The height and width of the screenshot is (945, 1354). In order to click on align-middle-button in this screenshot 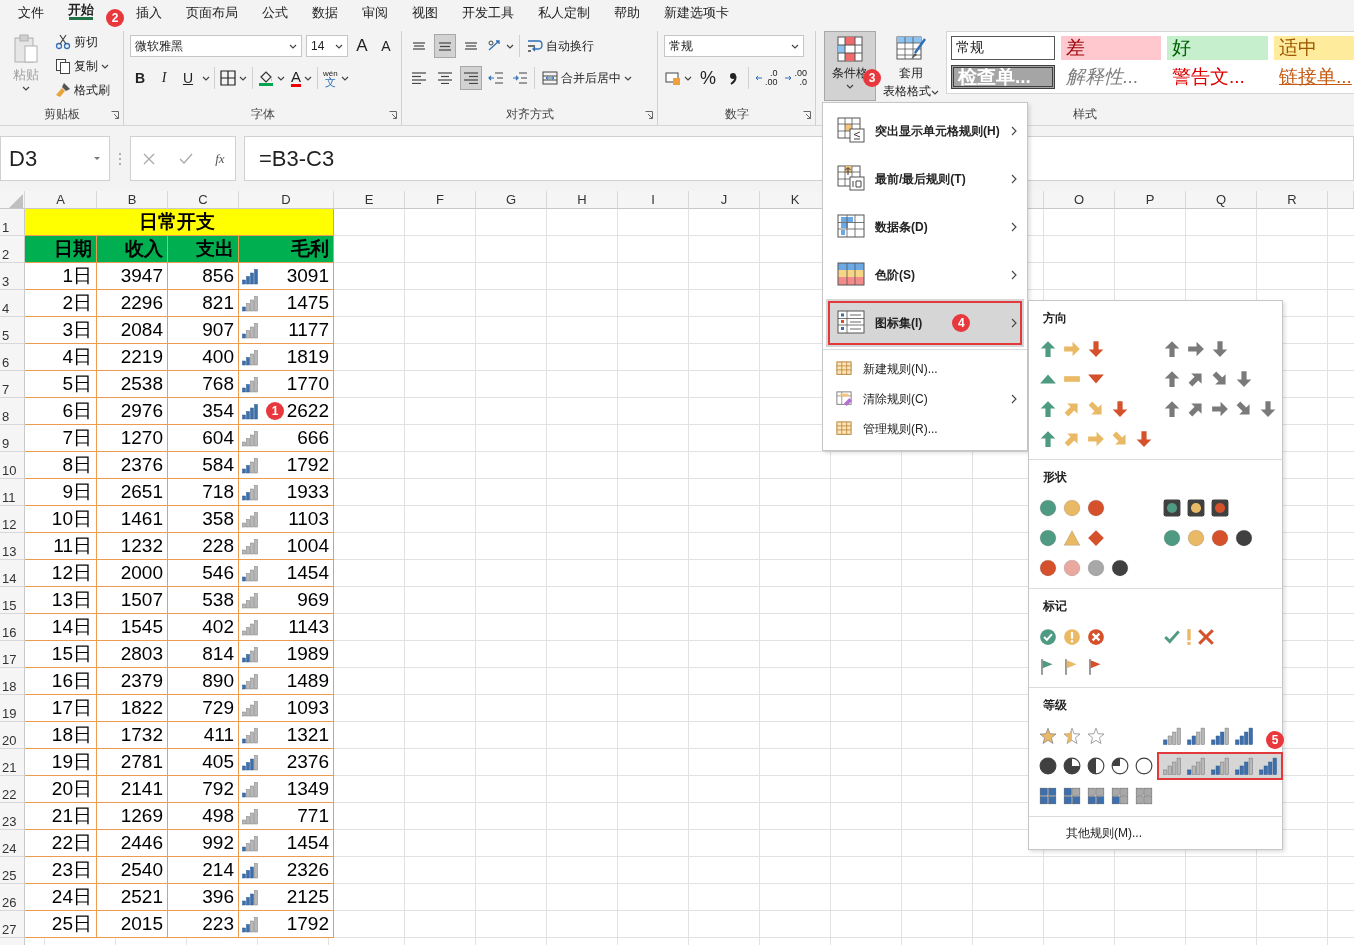, I will do `click(445, 46)`.